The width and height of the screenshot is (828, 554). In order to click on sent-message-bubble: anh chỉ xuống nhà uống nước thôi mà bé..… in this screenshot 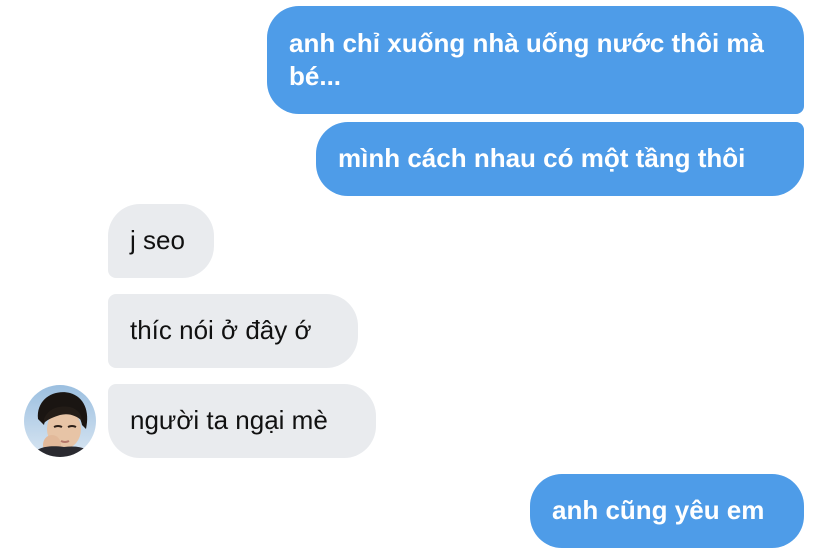, I will do `click(535, 60)`.